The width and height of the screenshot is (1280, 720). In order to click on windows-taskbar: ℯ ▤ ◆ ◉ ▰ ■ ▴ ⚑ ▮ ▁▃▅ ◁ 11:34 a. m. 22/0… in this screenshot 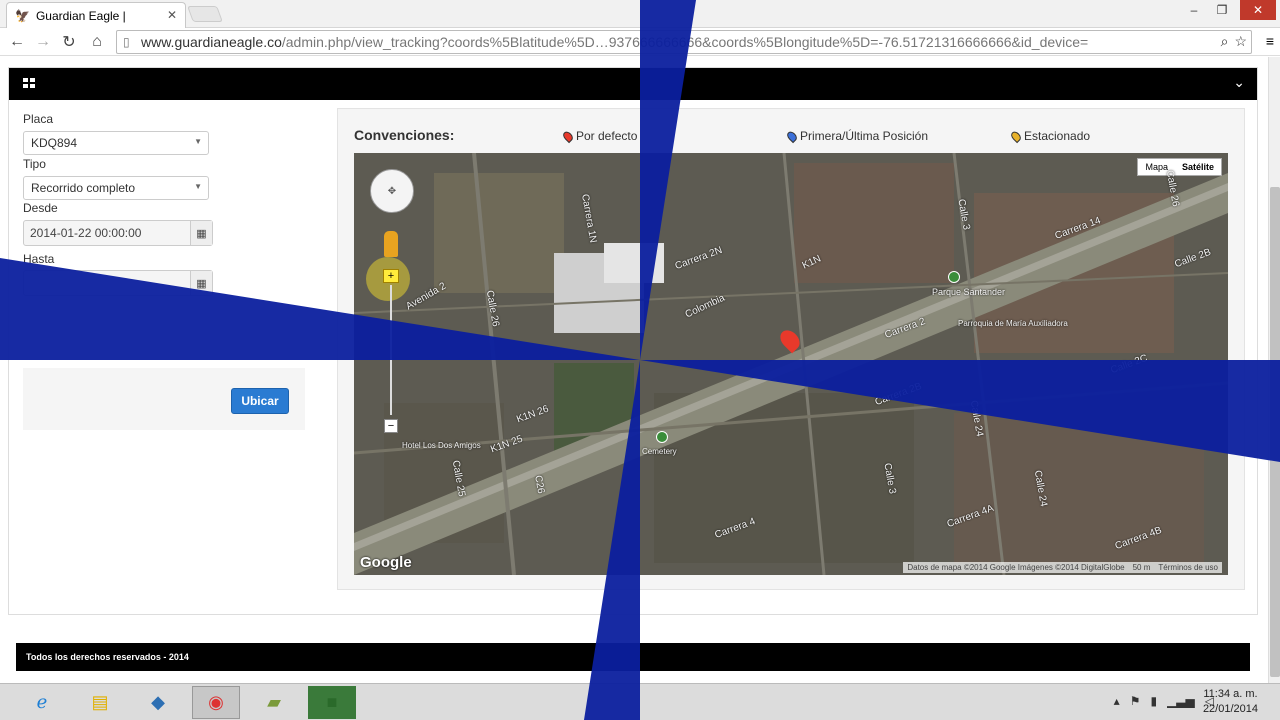, I will do `click(640, 701)`.